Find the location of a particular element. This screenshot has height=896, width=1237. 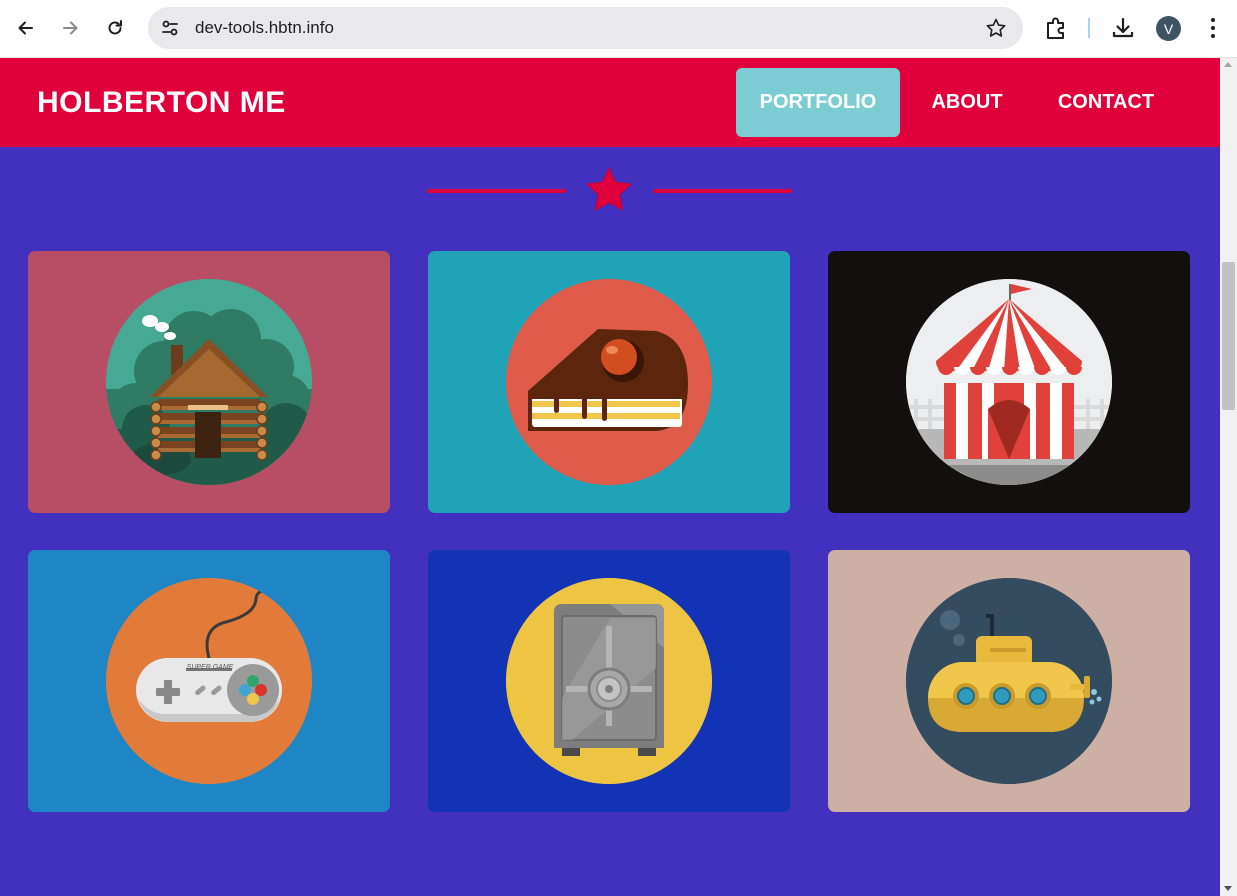

section-divider-left is located at coordinates (496, 191).